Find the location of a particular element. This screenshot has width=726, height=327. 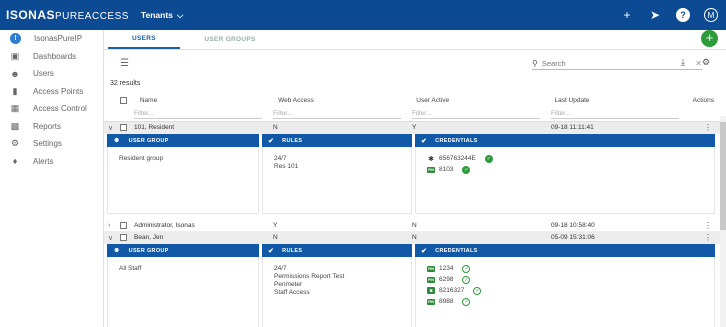

scrollbar-thumb is located at coordinates (723, 176).